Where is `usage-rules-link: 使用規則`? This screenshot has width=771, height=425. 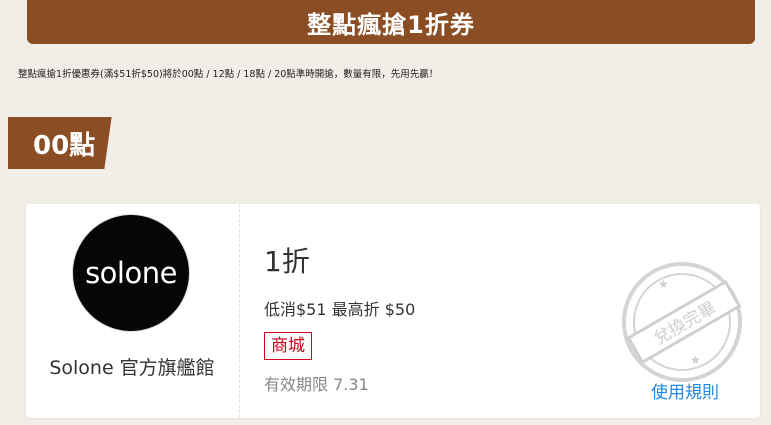
usage-rules-link: 使用規則 is located at coordinates (685, 390).